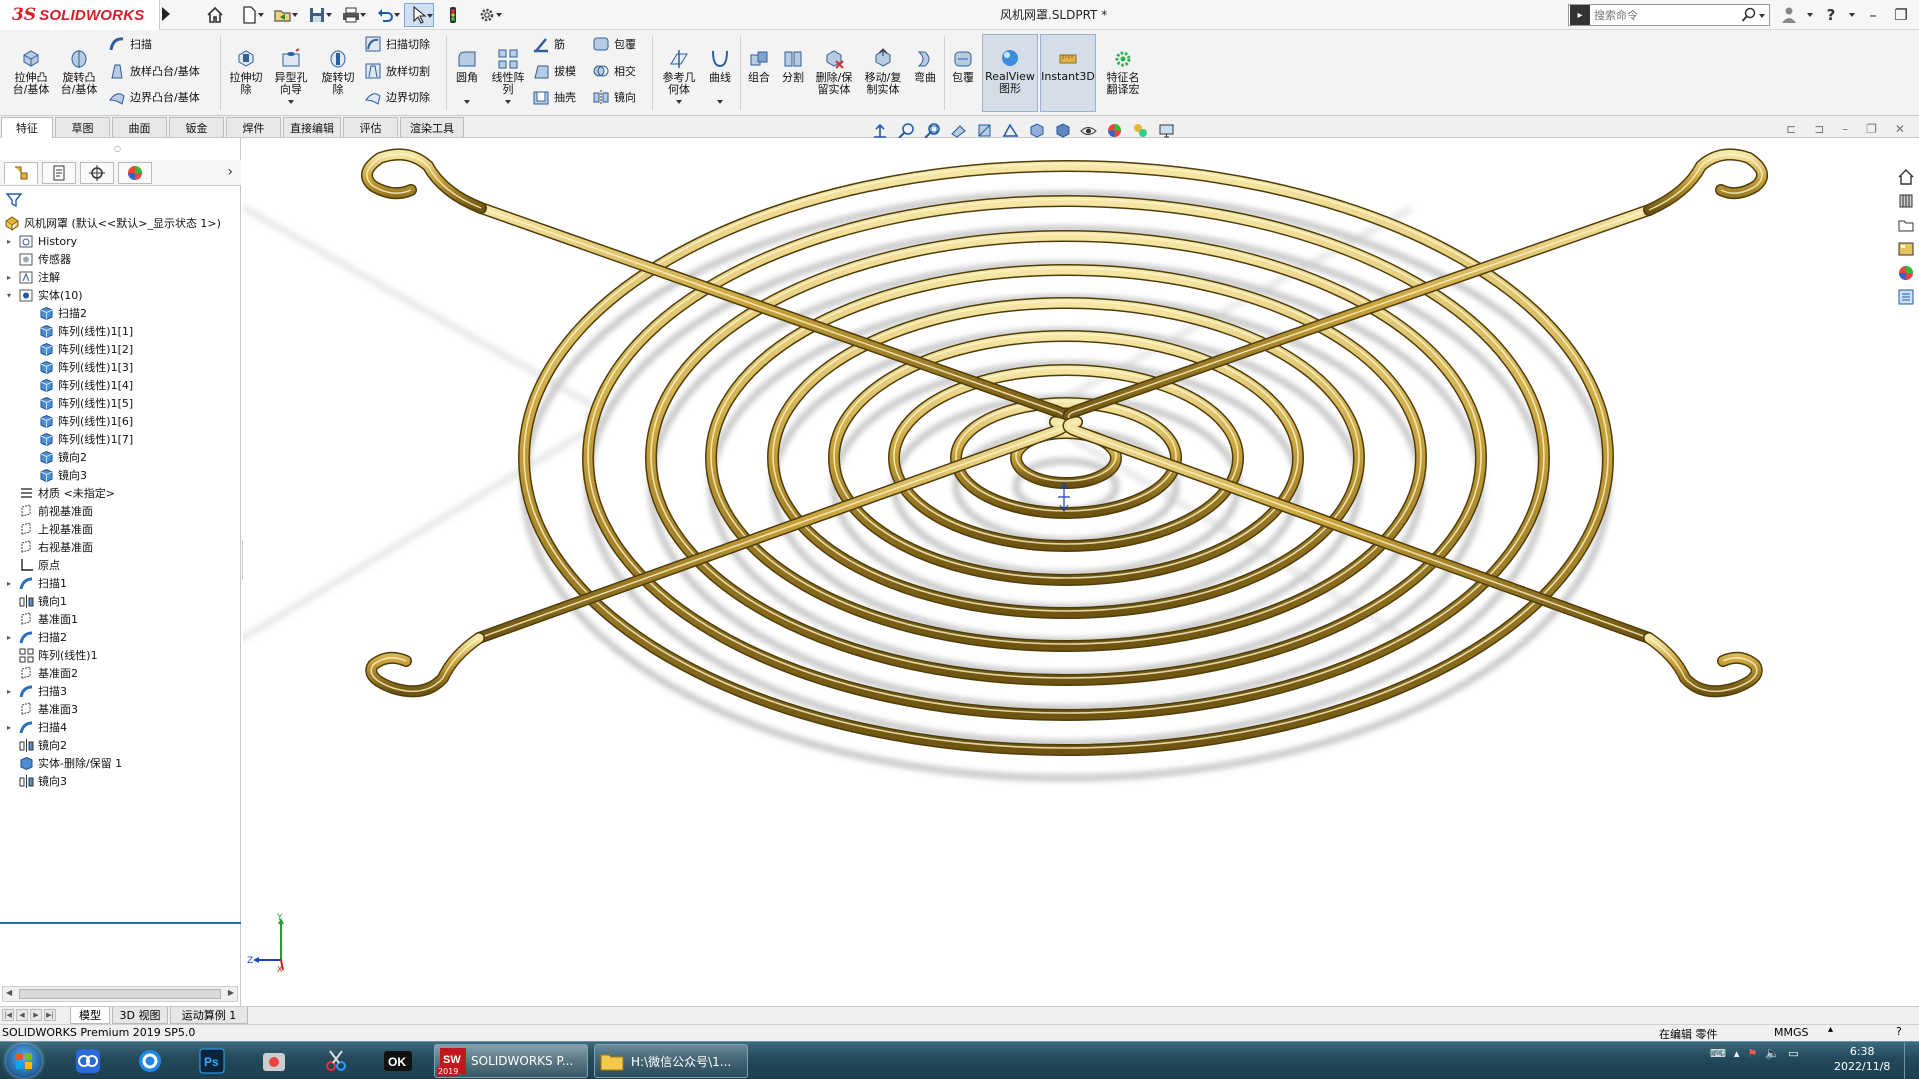 The image size is (1919, 1079). What do you see at coordinates (291, 67) in the screenshot?
I see `hole-wizard-button: 异型孔 向导` at bounding box center [291, 67].